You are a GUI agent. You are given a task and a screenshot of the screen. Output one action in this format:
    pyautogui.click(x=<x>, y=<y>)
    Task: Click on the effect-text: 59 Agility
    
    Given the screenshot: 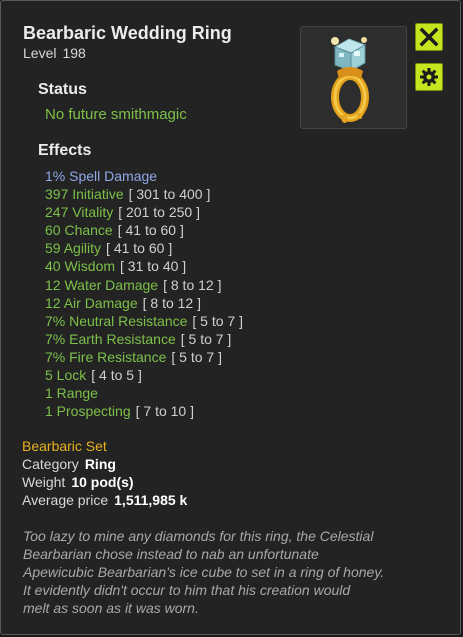 What is the action you would take?
    pyautogui.click(x=73, y=248)
    